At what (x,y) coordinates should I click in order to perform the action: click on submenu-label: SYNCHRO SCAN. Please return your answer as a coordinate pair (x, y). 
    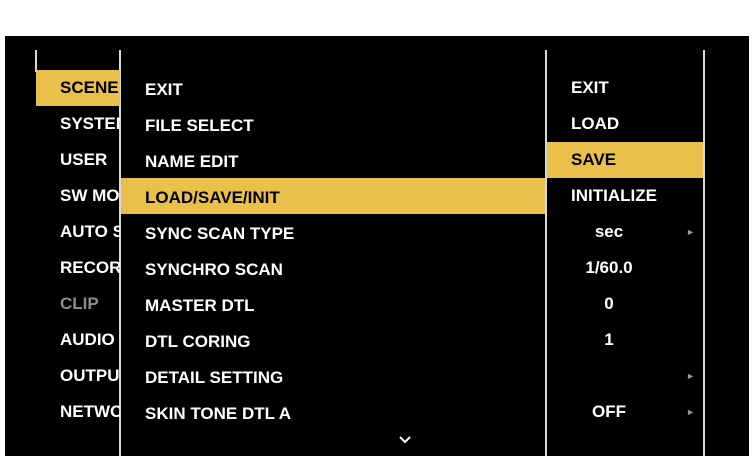
    Looking at the image, I should click on (214, 269).